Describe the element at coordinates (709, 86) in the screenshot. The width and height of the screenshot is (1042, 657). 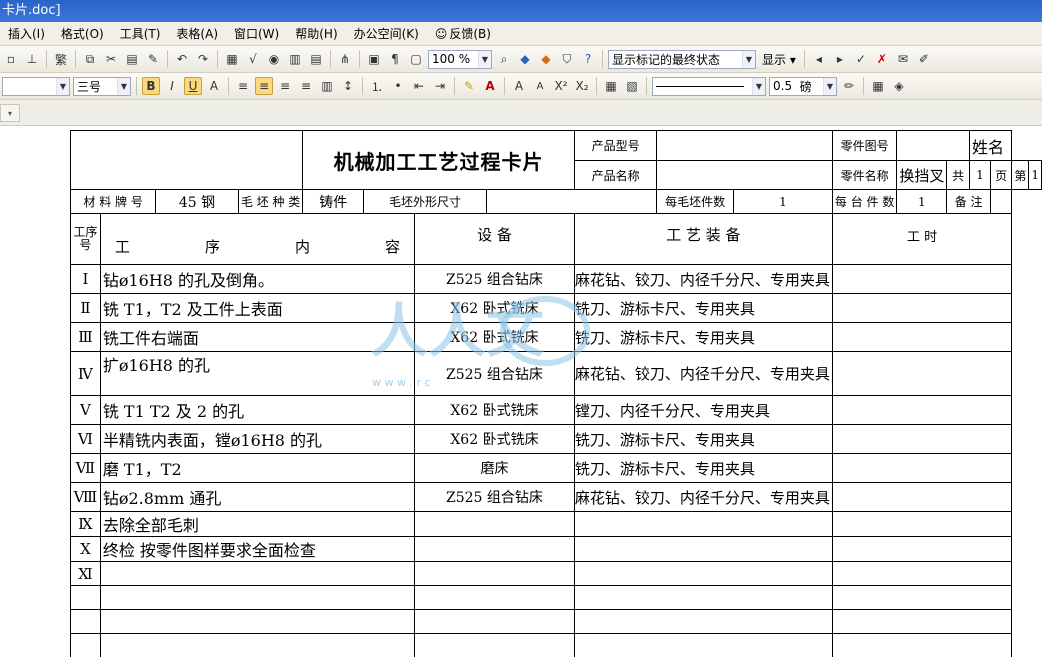
I see `line-style-select: ▼` at that location.